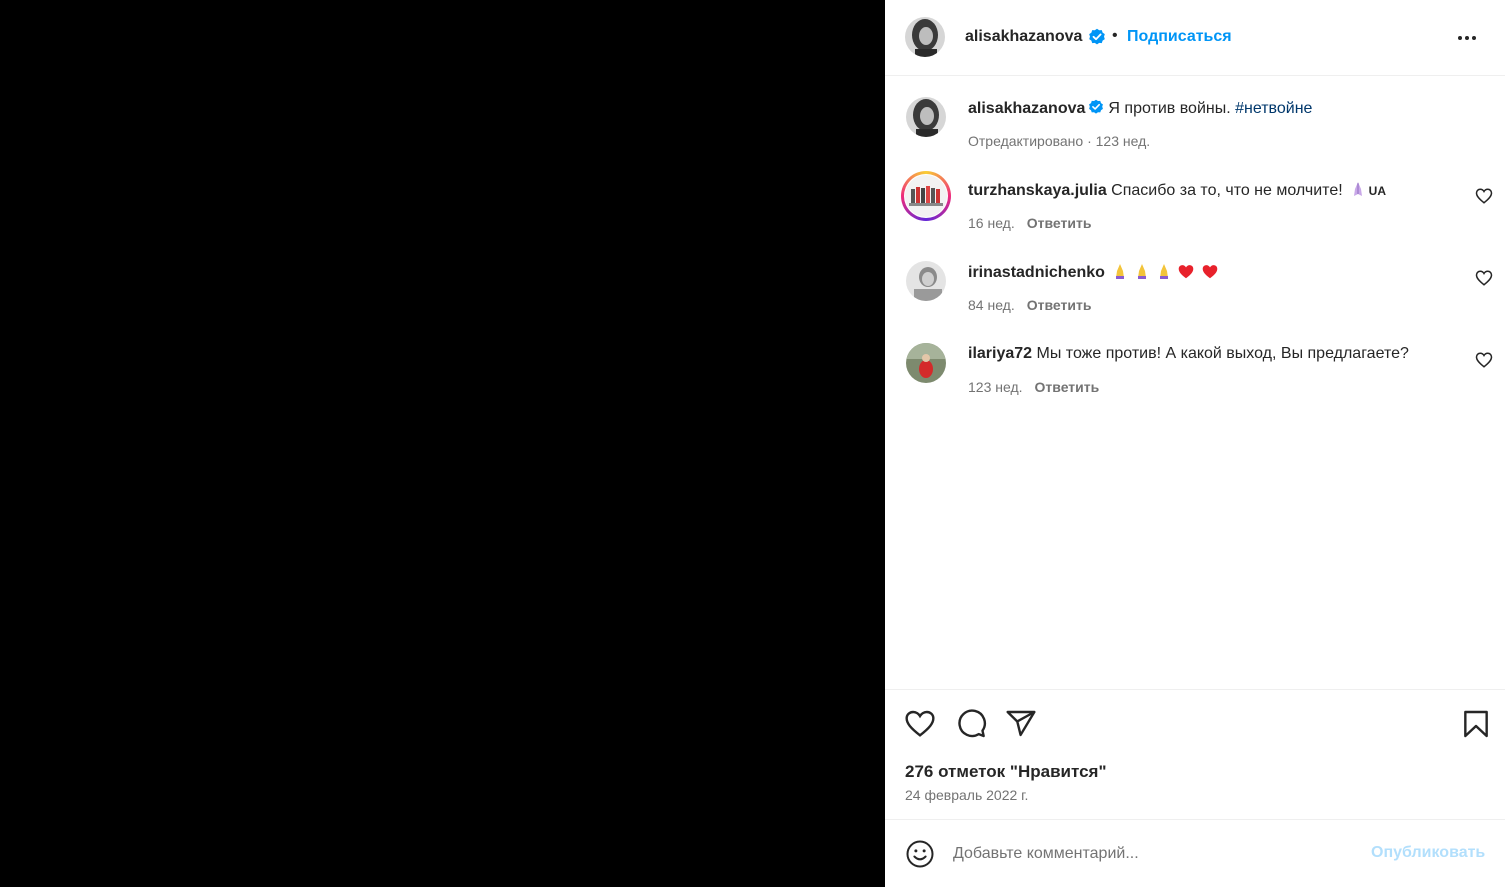 The image size is (1505, 887). I want to click on caption-text: Я против войны., so click(1169, 108).